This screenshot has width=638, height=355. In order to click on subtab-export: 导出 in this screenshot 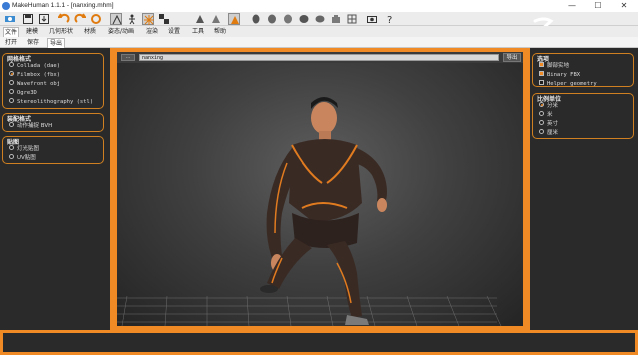, I will do `click(56, 43)`.